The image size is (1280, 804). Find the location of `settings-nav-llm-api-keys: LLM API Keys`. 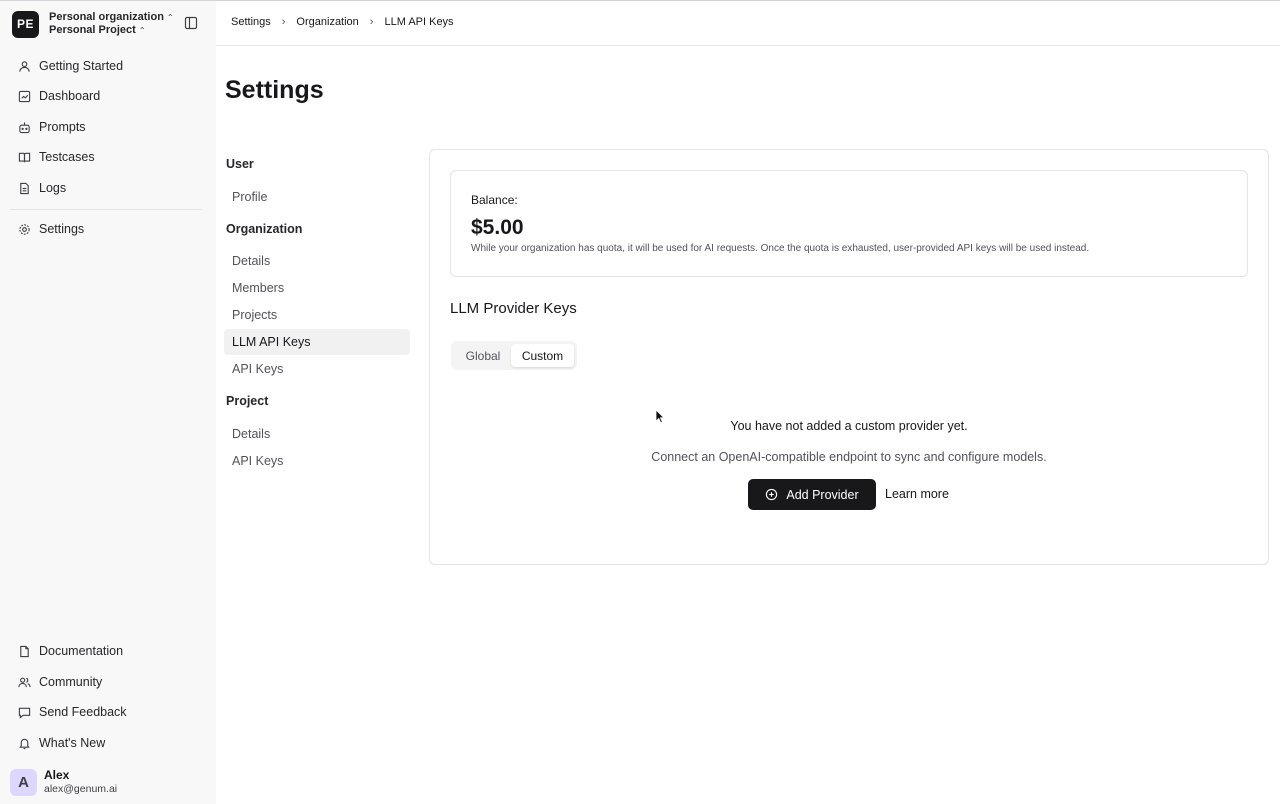

settings-nav-llm-api-keys: LLM API Keys is located at coordinates (317, 342).